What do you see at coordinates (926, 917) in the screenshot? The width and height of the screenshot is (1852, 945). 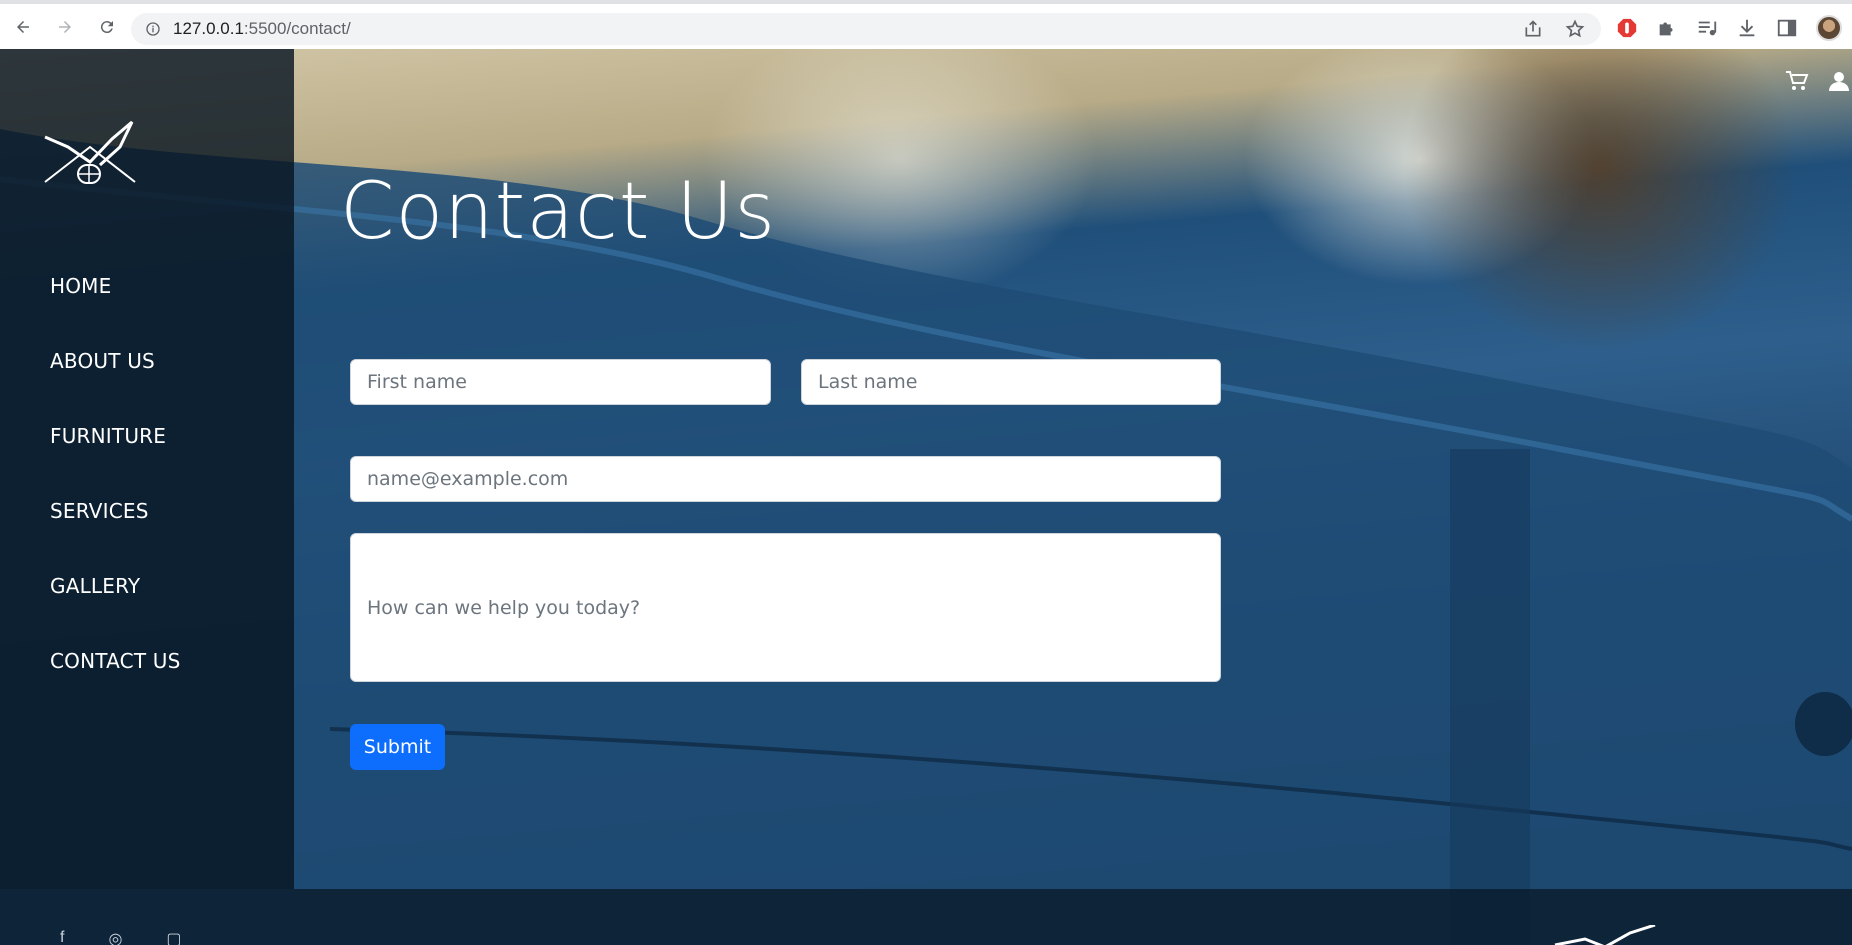 I see `footer: f ◎ ▢` at bounding box center [926, 917].